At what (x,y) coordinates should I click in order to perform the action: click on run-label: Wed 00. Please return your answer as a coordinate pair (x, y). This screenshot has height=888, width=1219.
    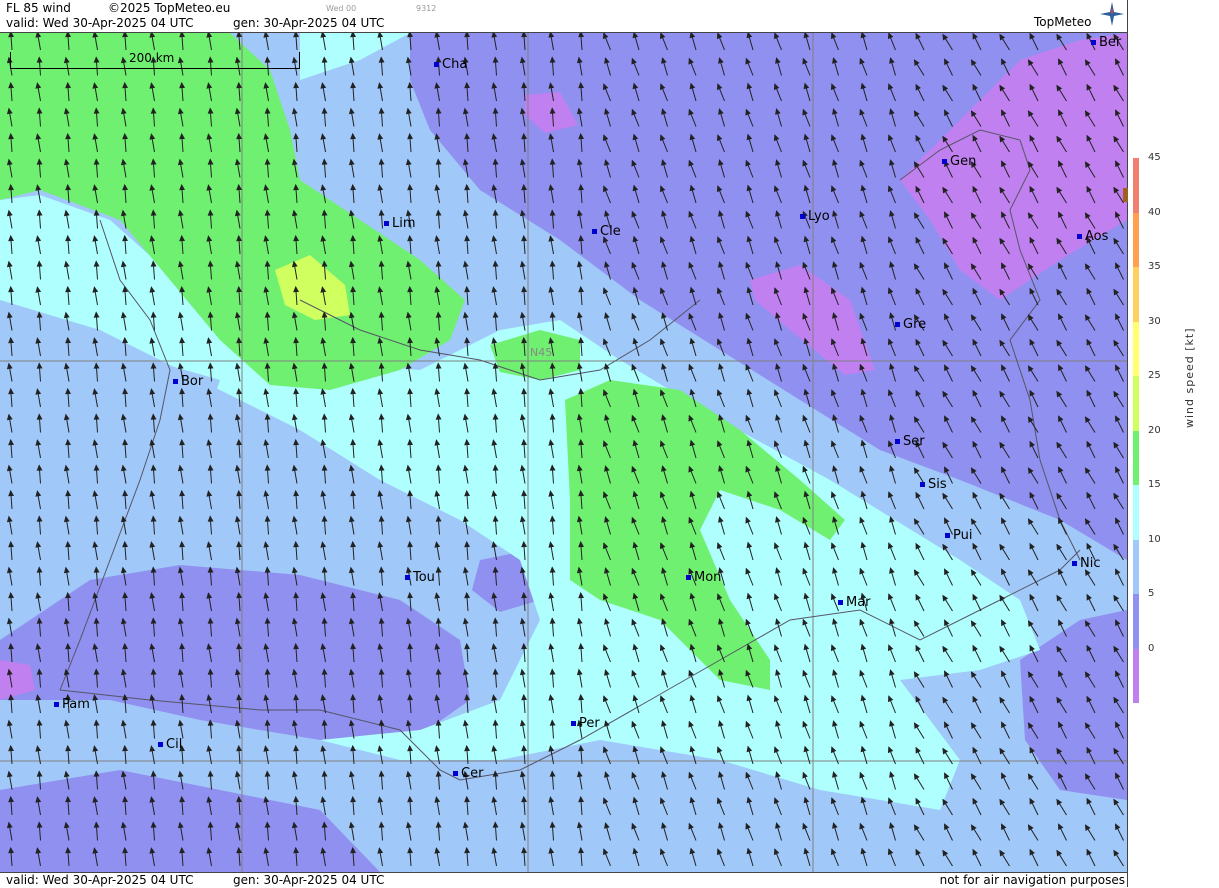
    Looking at the image, I should click on (341, 8).